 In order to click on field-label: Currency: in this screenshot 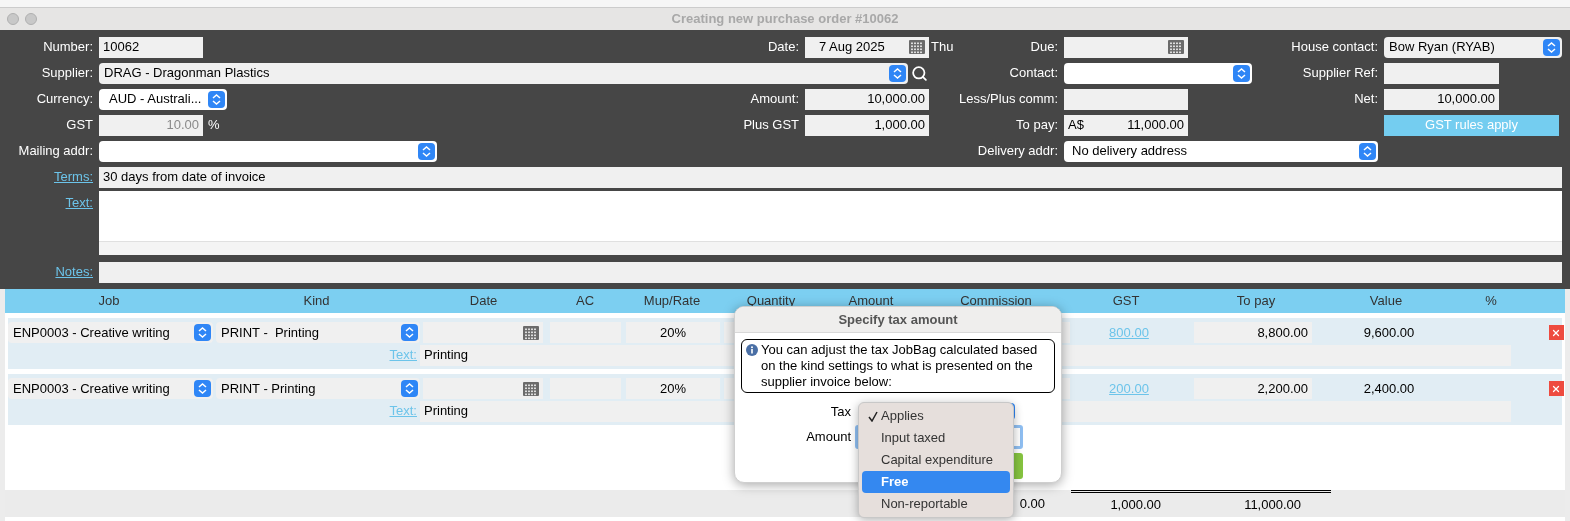, I will do `click(64, 99)`.